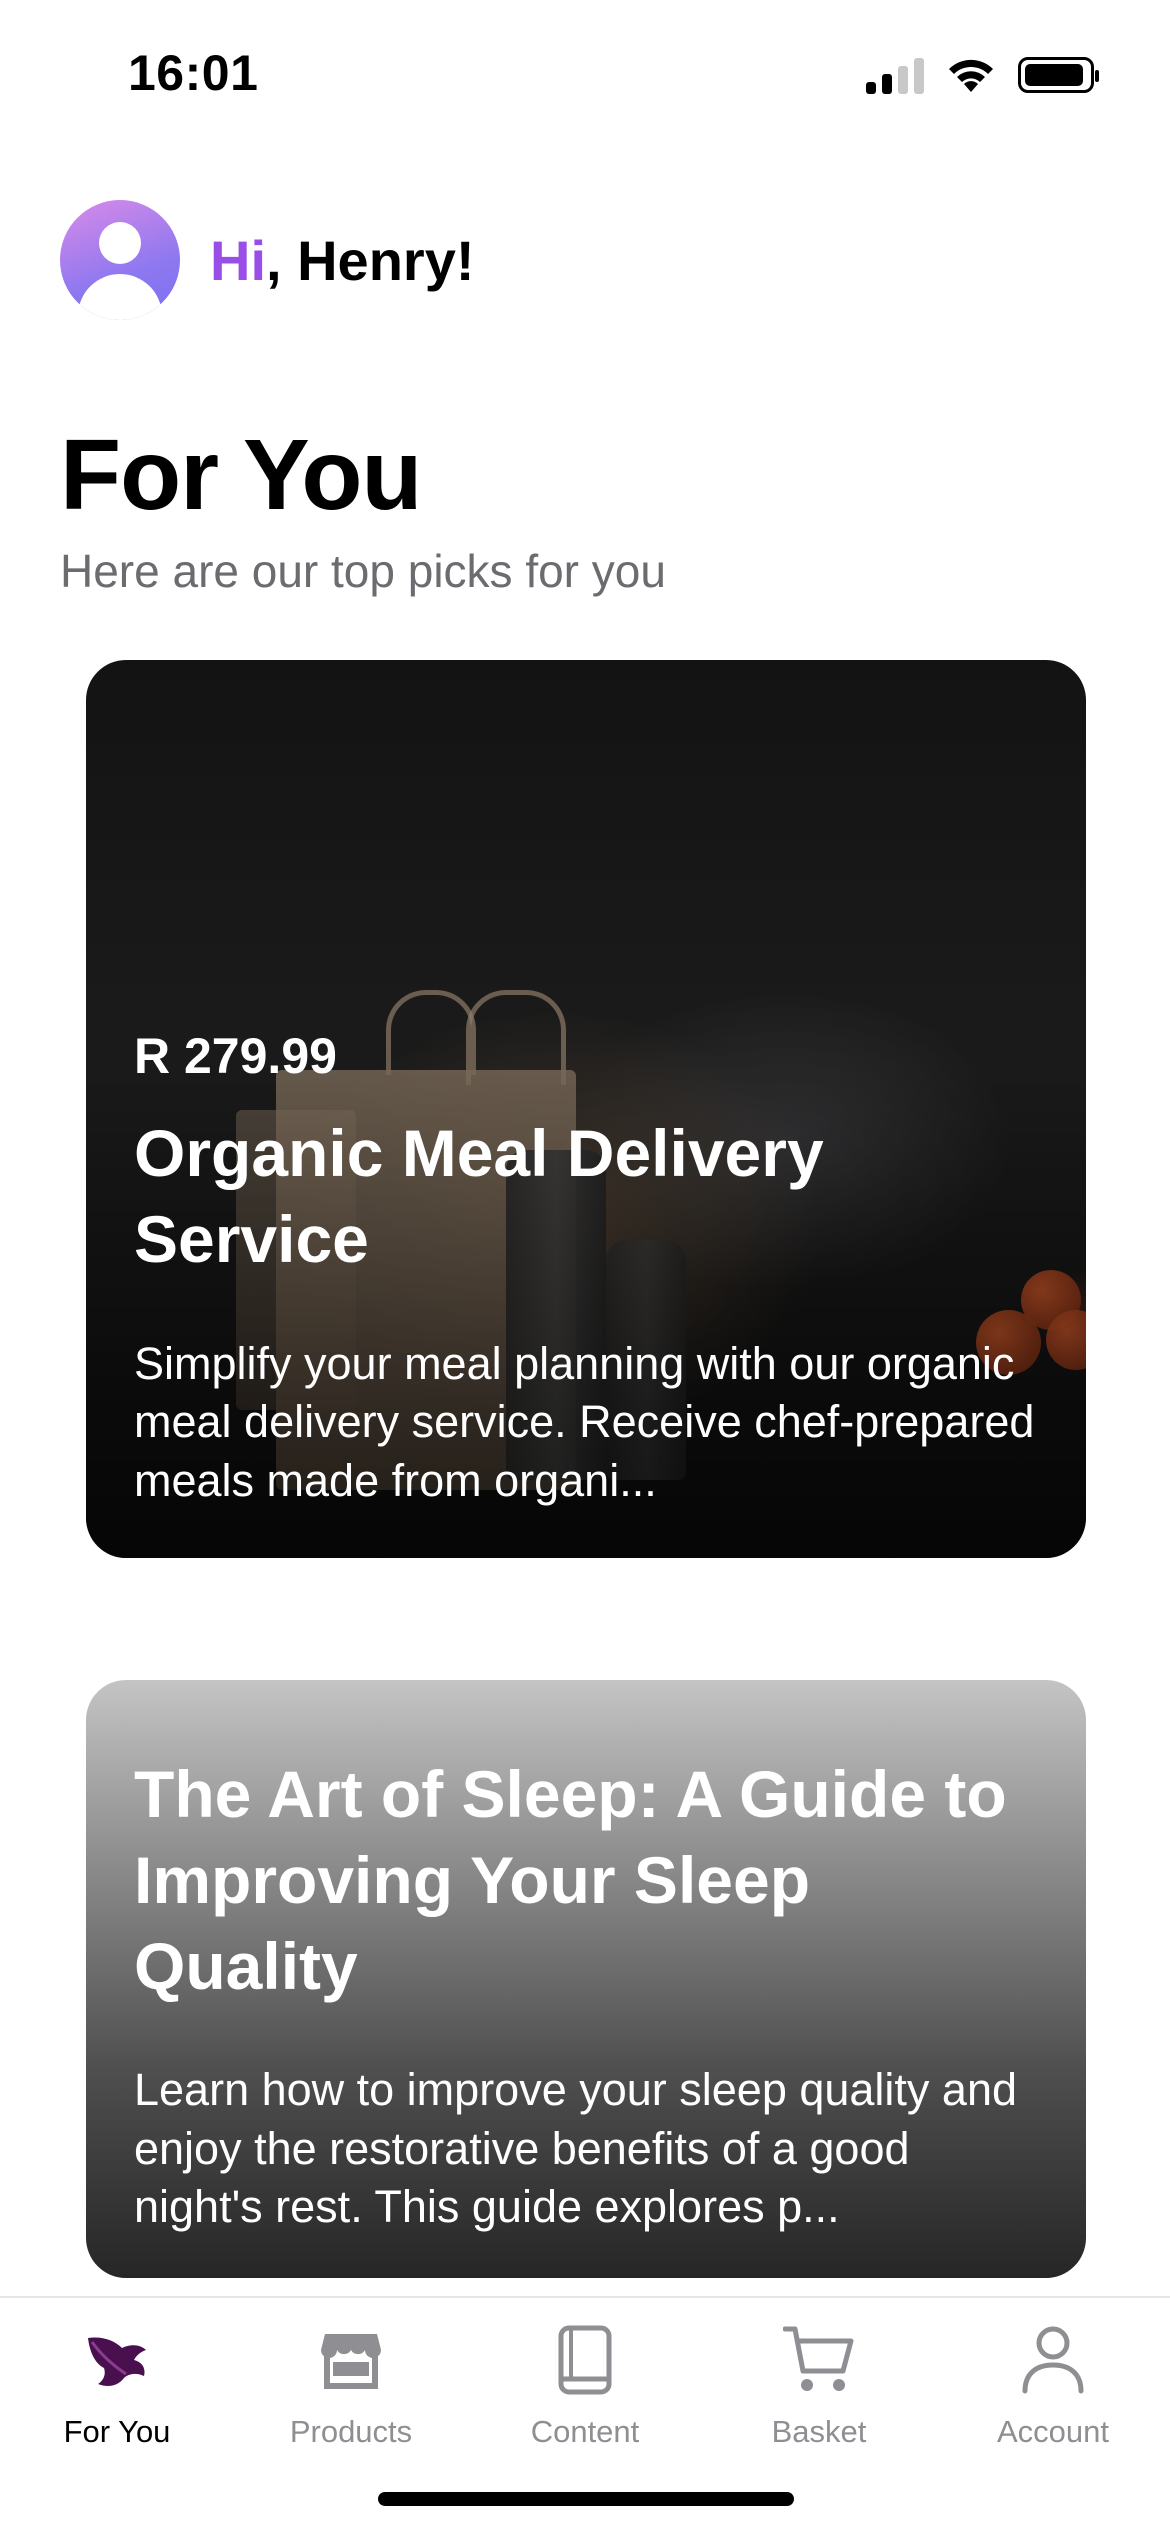  I want to click on tab-label: Content, so click(585, 2431).